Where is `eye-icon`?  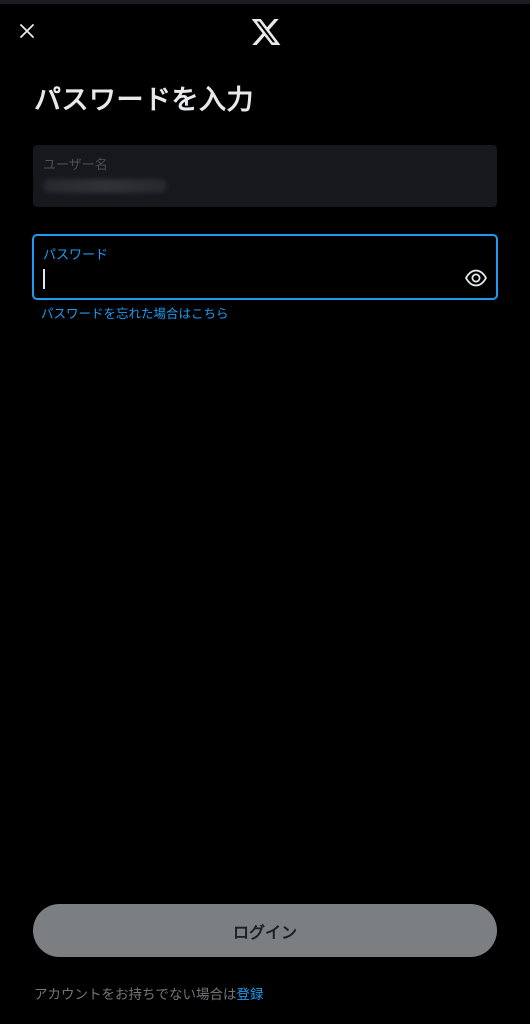 eye-icon is located at coordinates (476, 278).